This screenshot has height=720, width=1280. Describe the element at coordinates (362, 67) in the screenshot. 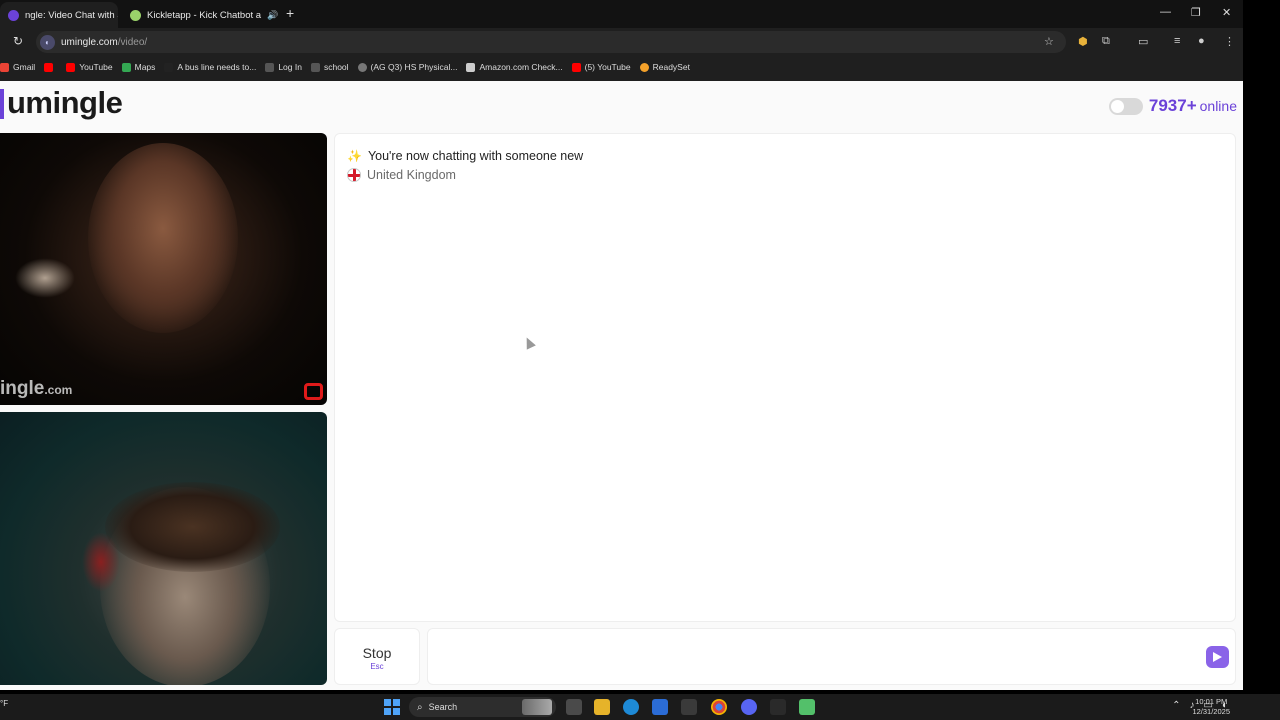

I see `globe-icon` at that location.